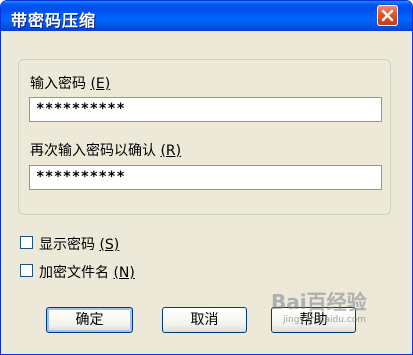 This screenshot has height=355, width=413. What do you see at coordinates (206, 16) in the screenshot?
I see `title-bar: 带密码压缩` at bounding box center [206, 16].